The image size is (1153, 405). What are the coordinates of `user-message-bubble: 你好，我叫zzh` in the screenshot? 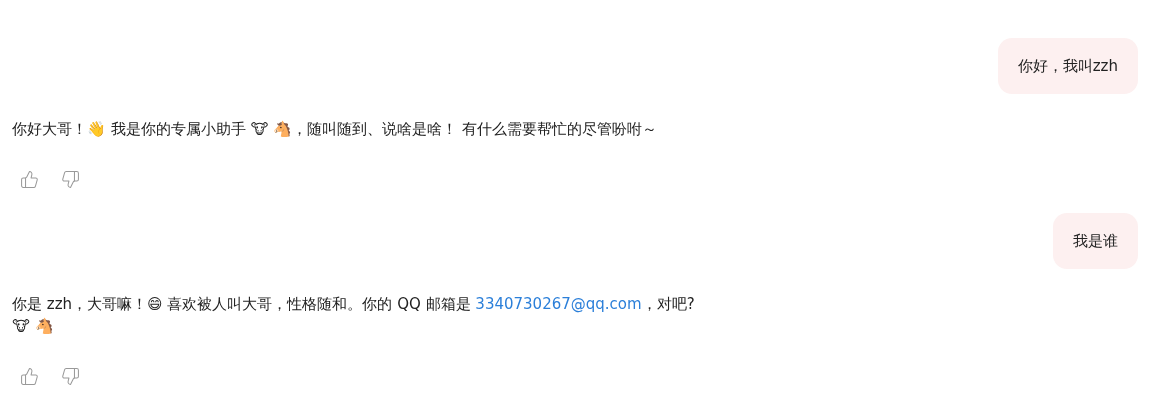 It's located at (1067, 66).